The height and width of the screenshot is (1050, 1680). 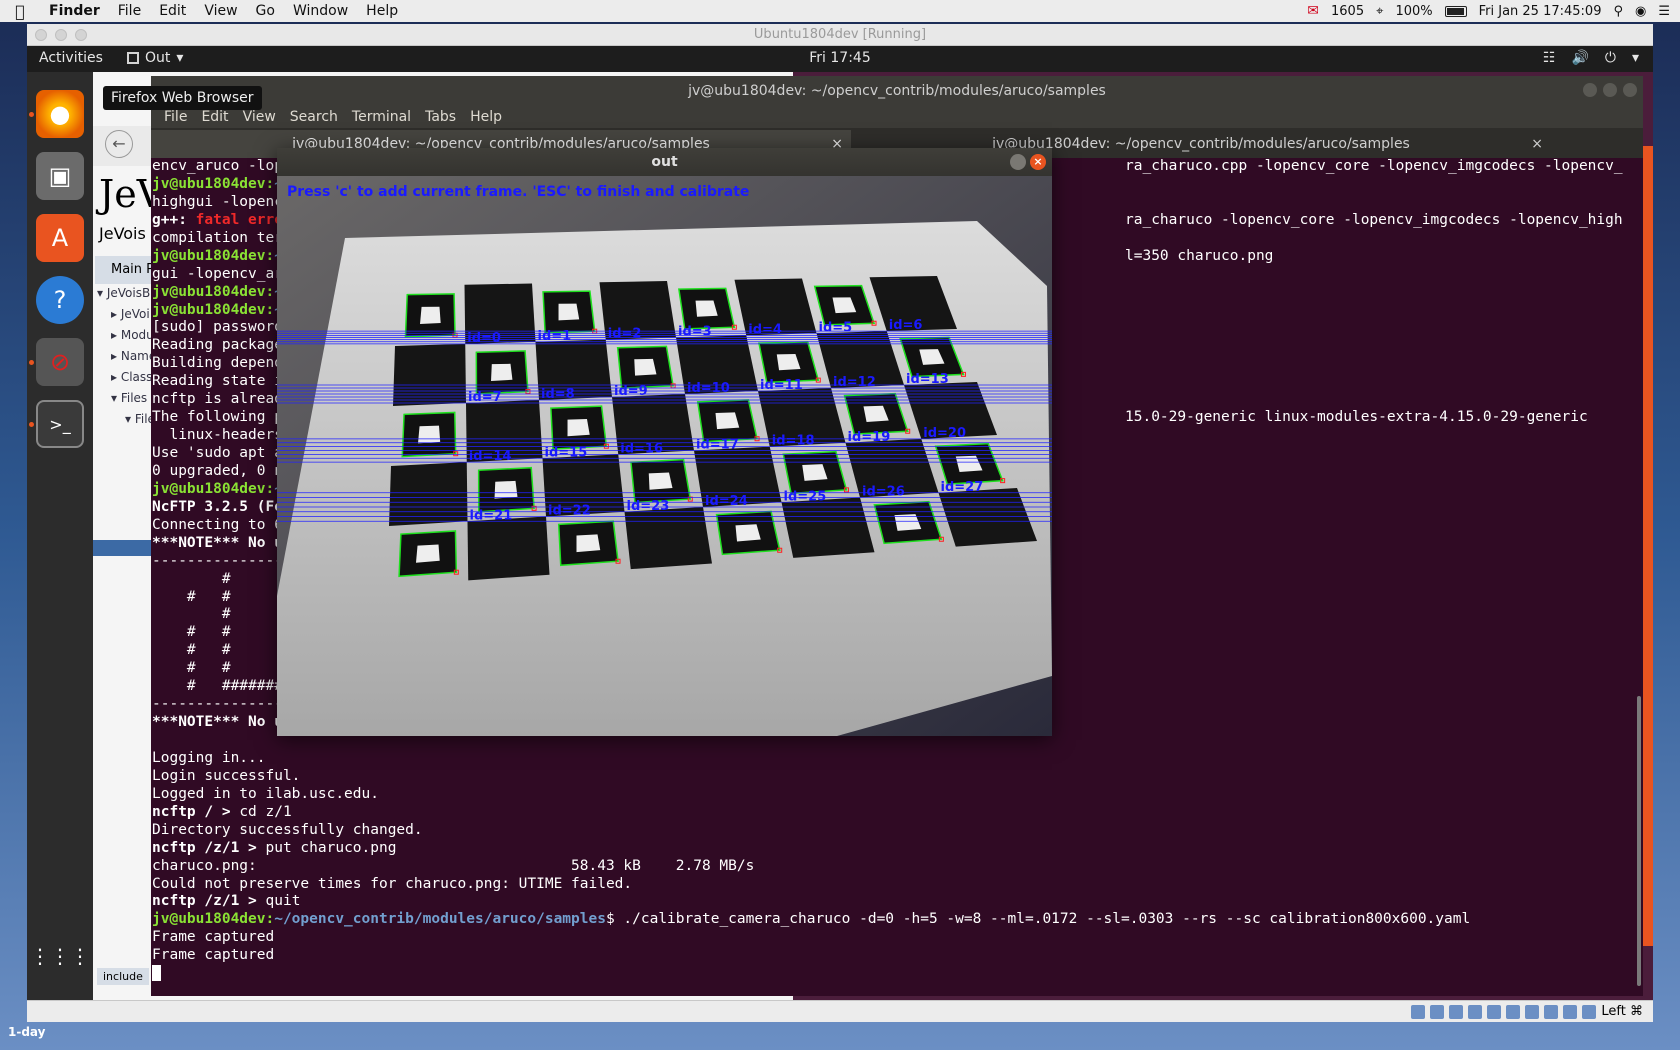 What do you see at coordinates (781, 385) in the screenshot?
I see `corner-id-label: id=11` at bounding box center [781, 385].